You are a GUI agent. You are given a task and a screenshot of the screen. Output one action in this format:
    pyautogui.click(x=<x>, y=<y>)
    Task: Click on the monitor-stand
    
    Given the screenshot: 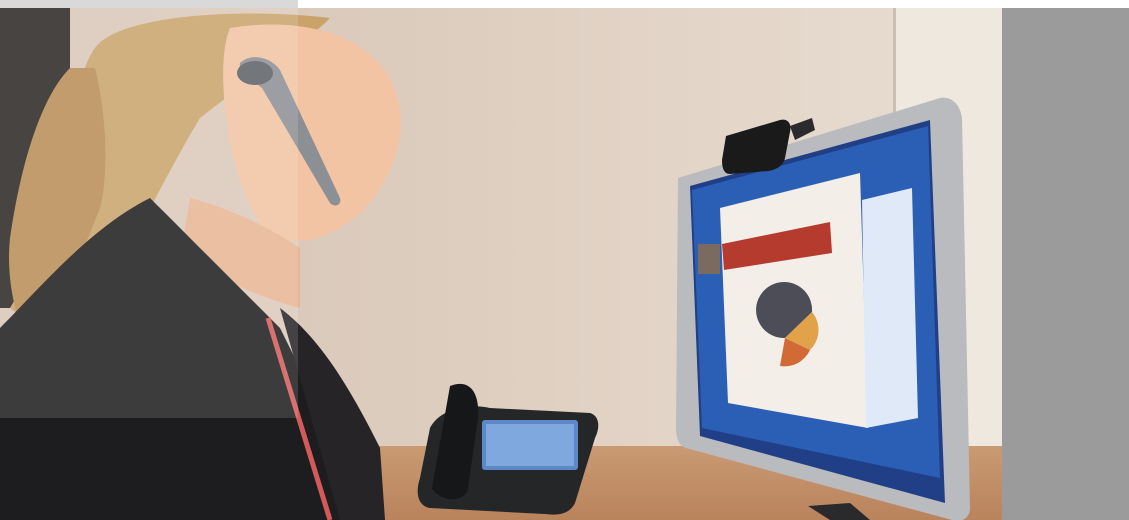 What is the action you would take?
    pyautogui.click(x=839, y=511)
    